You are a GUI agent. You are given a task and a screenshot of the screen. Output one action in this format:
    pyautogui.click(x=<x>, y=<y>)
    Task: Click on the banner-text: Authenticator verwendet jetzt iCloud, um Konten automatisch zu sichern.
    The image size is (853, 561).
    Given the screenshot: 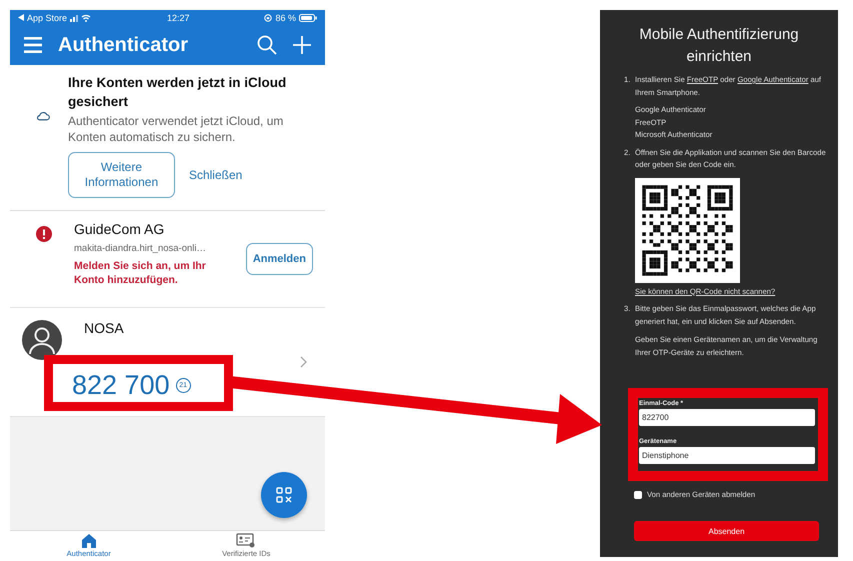 What is the action you would take?
    pyautogui.click(x=176, y=129)
    